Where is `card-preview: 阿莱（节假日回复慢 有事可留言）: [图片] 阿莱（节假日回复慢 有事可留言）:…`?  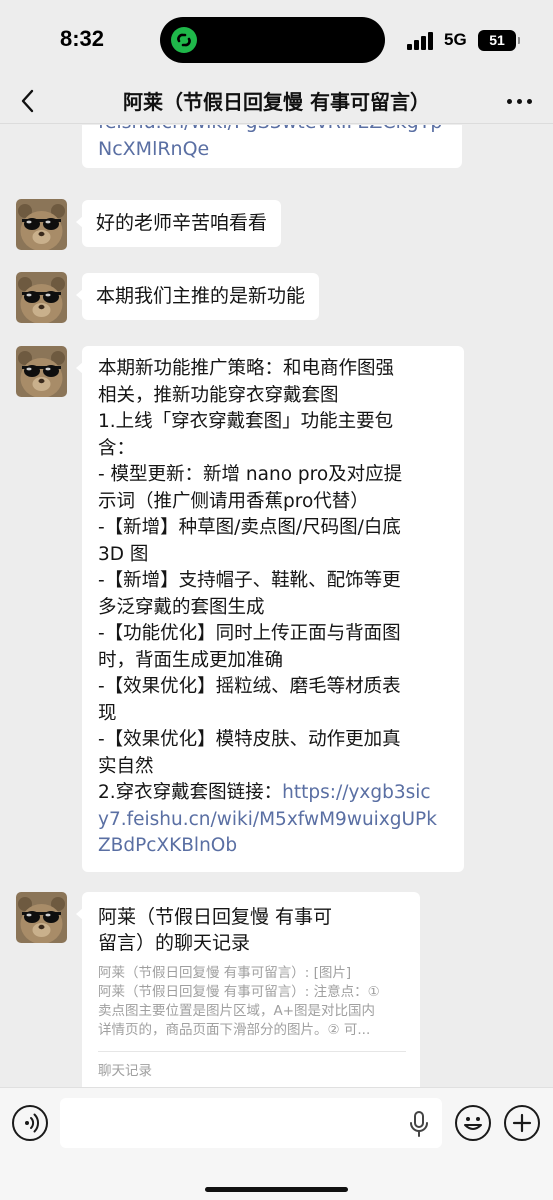 card-preview: 阿莱（节假日回复慢 有事可留言）: [图片] 阿莱（节假日回复慢 有事可留言）:… is located at coordinates (252, 1002).